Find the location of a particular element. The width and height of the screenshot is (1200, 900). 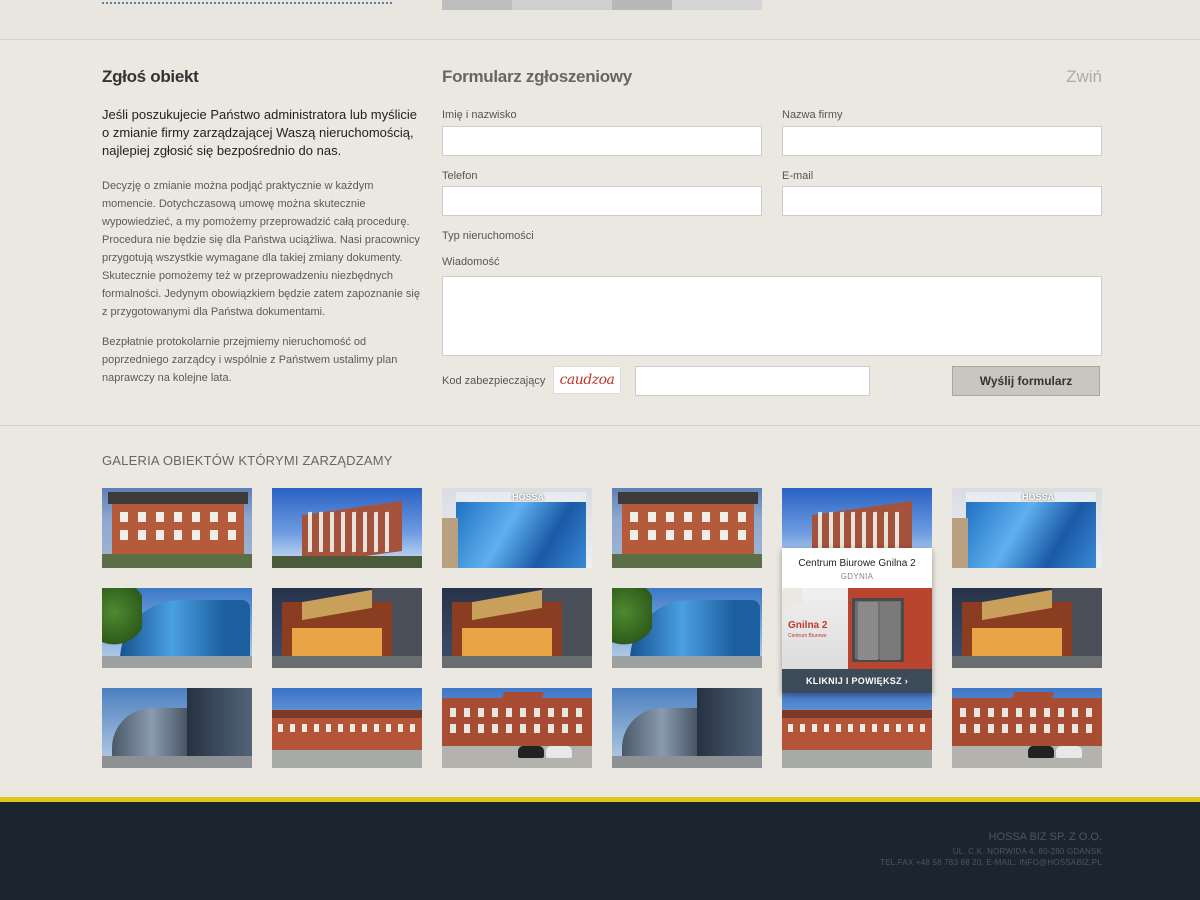

company-field is located at coordinates (942, 141).